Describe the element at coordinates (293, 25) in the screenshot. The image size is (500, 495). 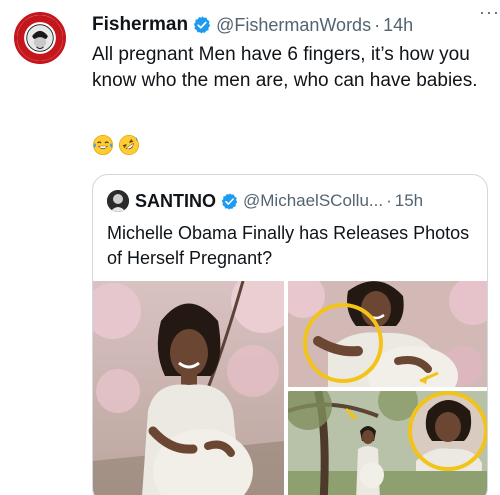
I see `author-handle: @FishermanWords` at that location.